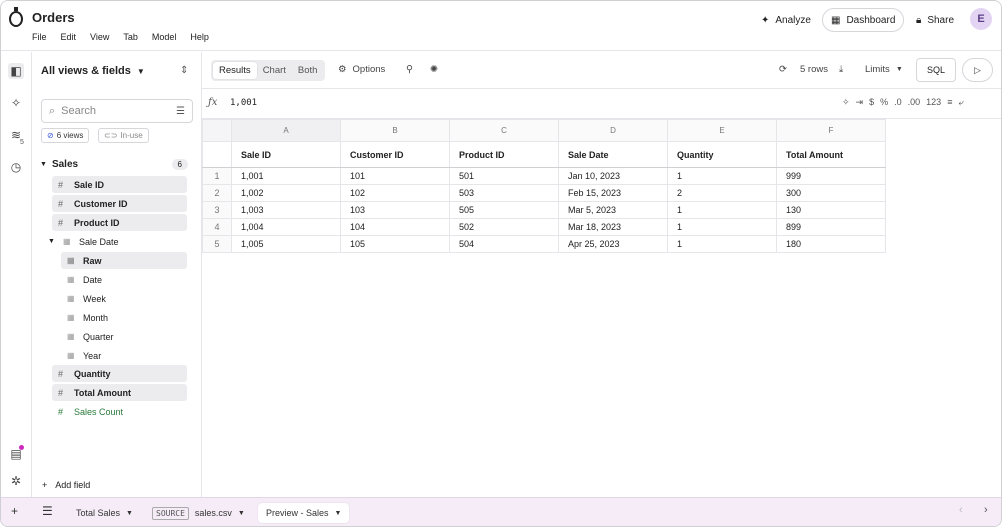  What do you see at coordinates (124, 336) in the screenshot?
I see `field-date-quarter: ▦ Quarter` at bounding box center [124, 336].